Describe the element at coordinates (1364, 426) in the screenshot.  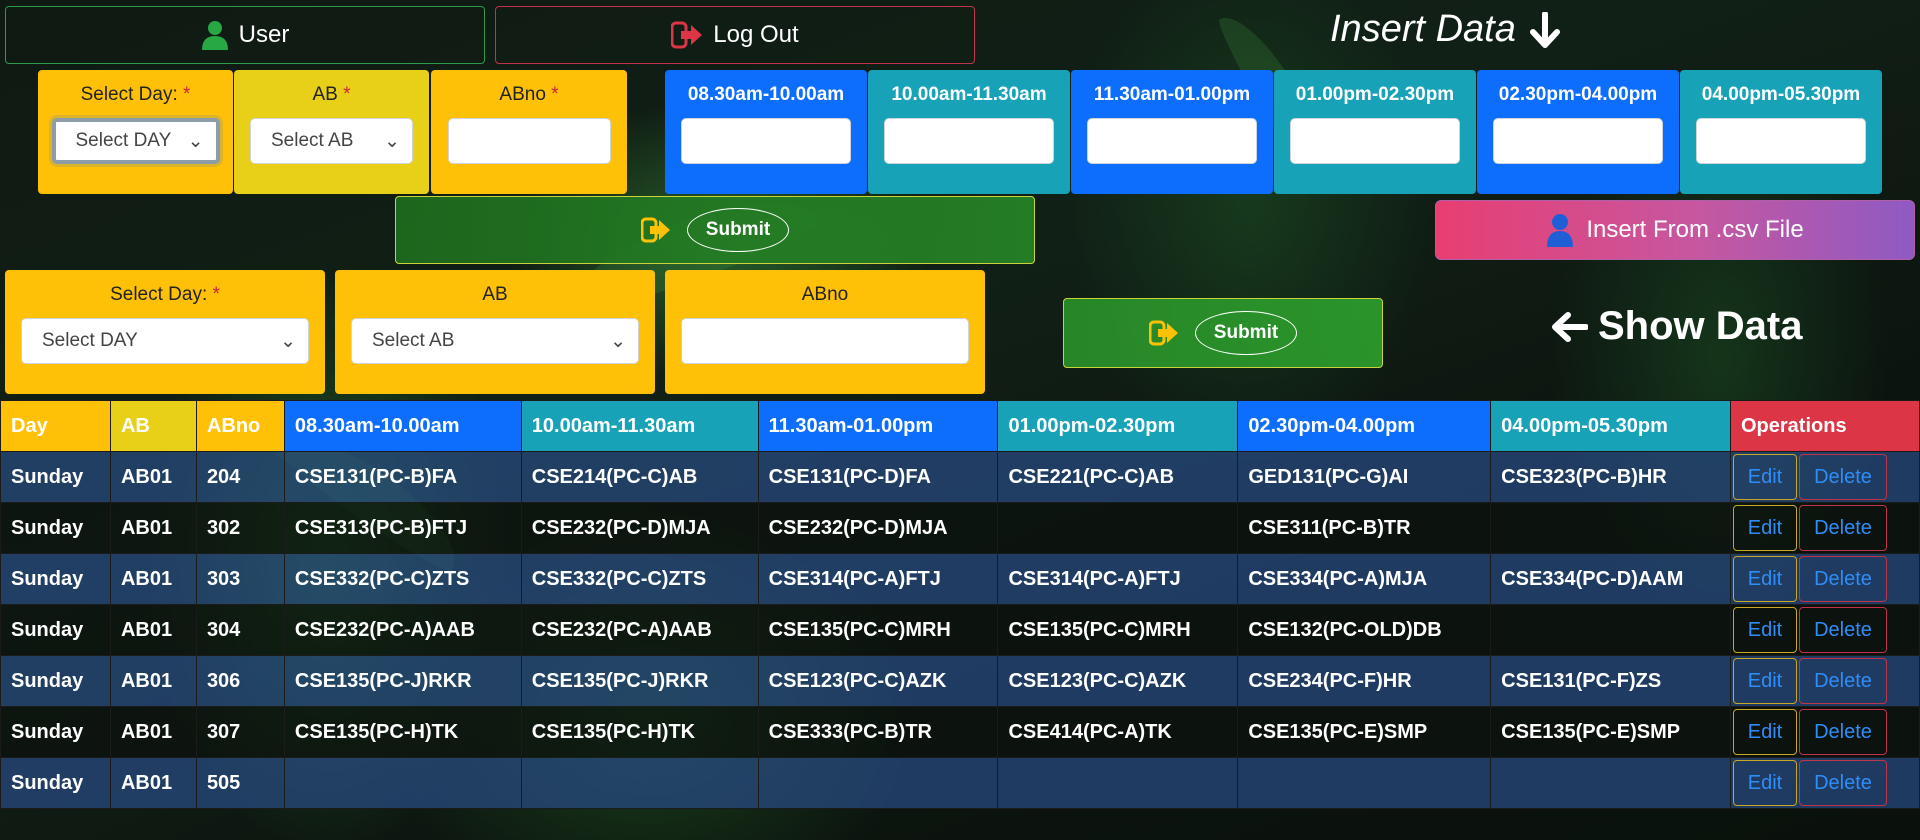
I see `table-header-cell: 02.30pm-04.00pm` at that location.